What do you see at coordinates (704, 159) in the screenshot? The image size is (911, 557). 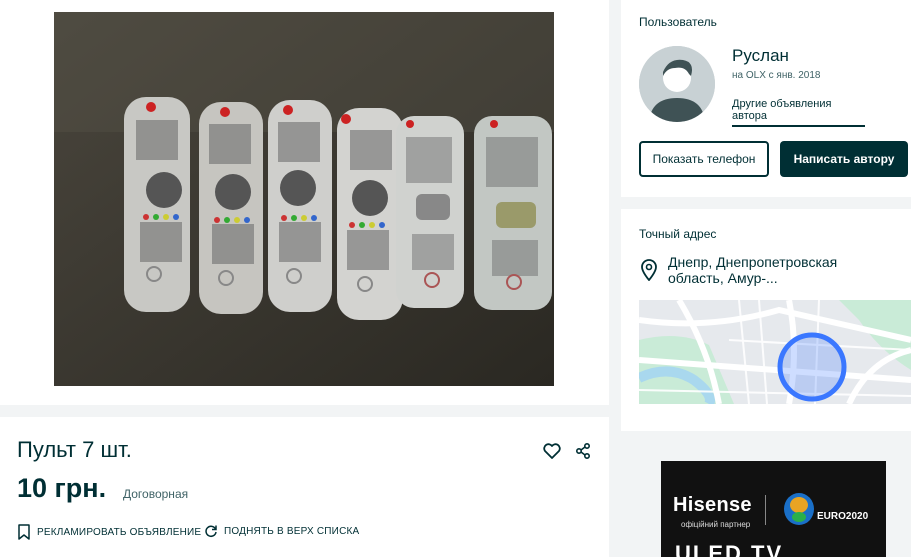 I see `show-phone-button: Показать телефон` at bounding box center [704, 159].